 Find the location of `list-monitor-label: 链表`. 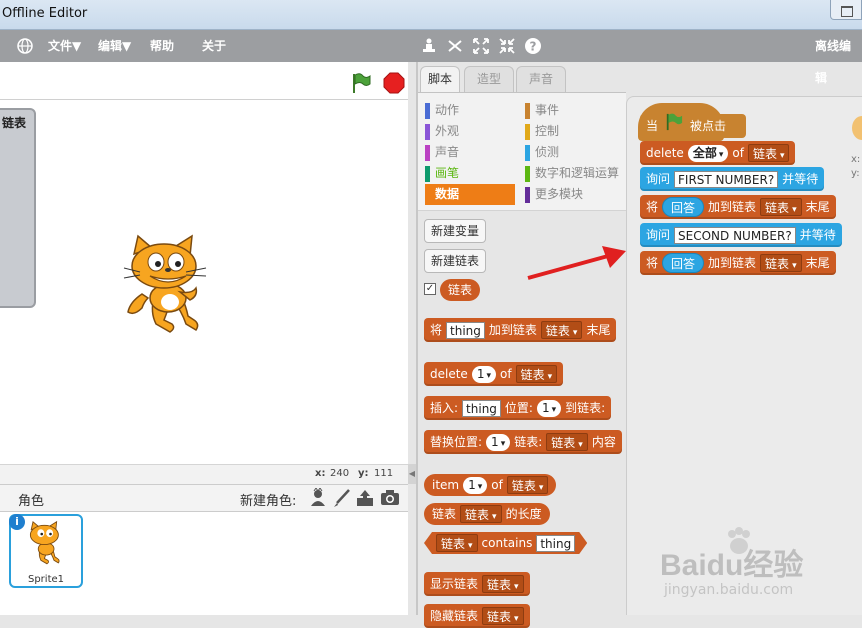

list-monitor-label: 链表 is located at coordinates (14, 123).